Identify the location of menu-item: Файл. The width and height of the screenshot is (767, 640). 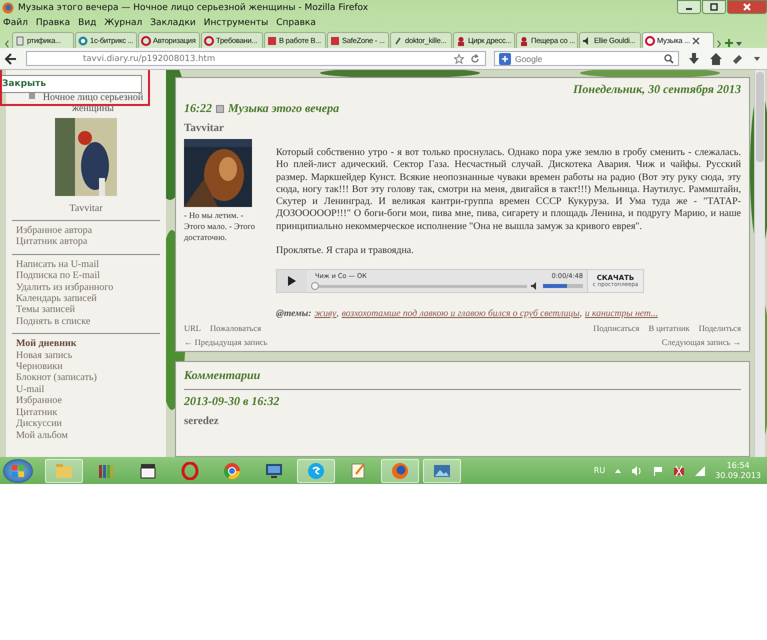
(15, 23).